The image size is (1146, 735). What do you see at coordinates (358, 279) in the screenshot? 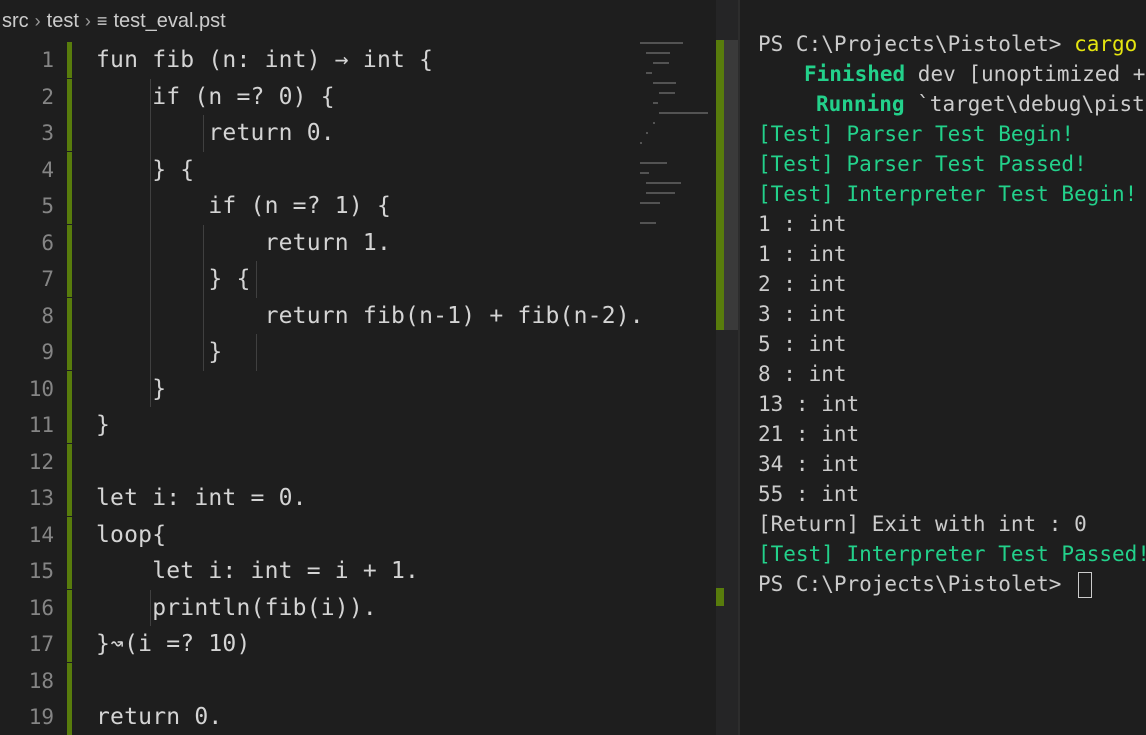
I see `code-line: 7 } {` at bounding box center [358, 279].